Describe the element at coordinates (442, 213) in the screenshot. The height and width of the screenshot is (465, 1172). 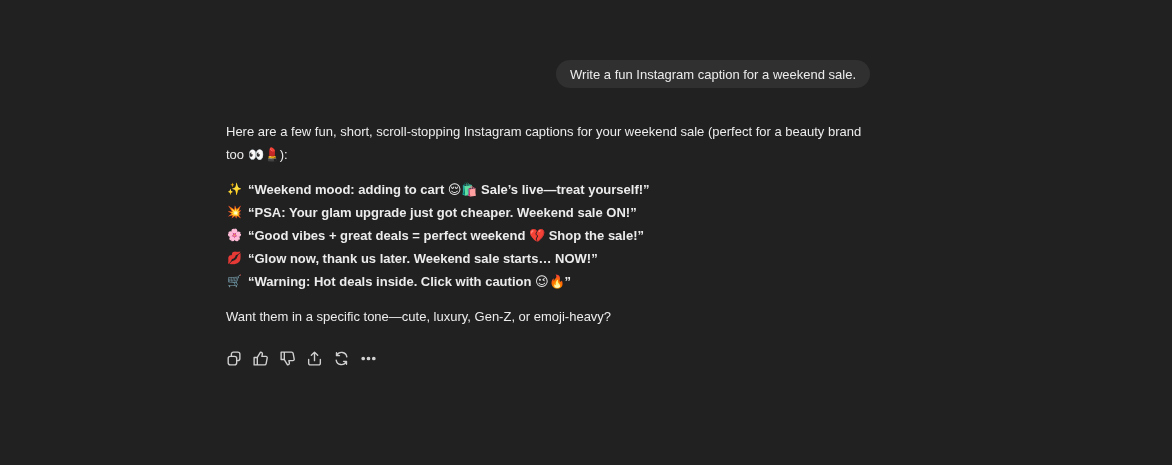
I see `caption-text: “PSA: Your glam upgrade just got cheaper. Weekend sale ON!”` at that location.